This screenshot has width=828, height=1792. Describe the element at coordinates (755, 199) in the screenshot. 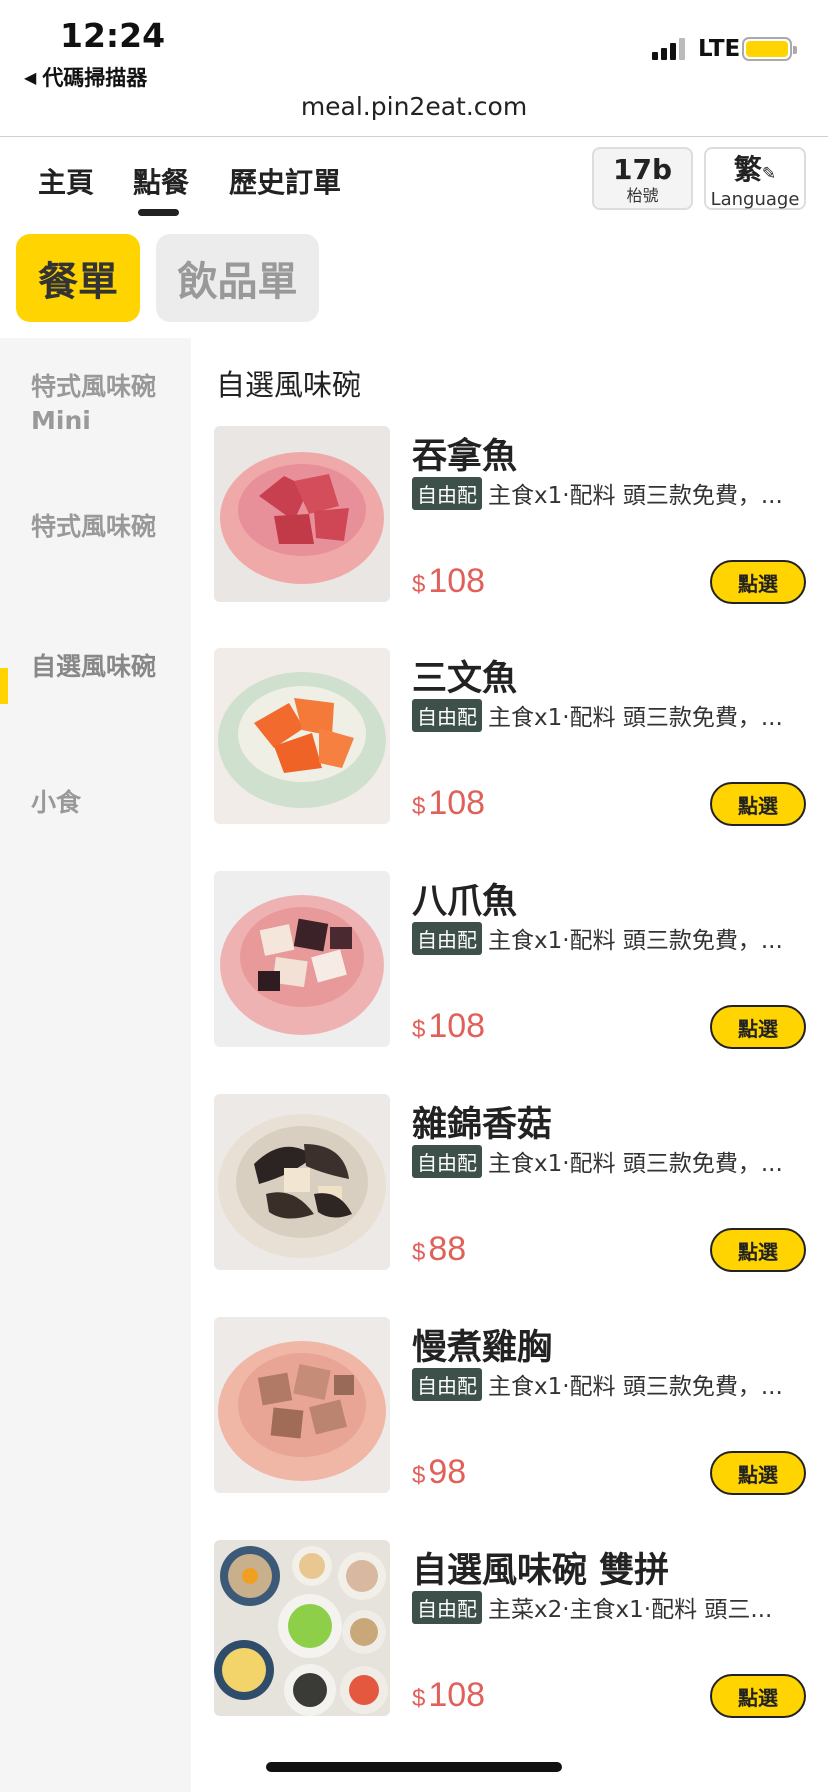

I see `language-label: Language` at that location.